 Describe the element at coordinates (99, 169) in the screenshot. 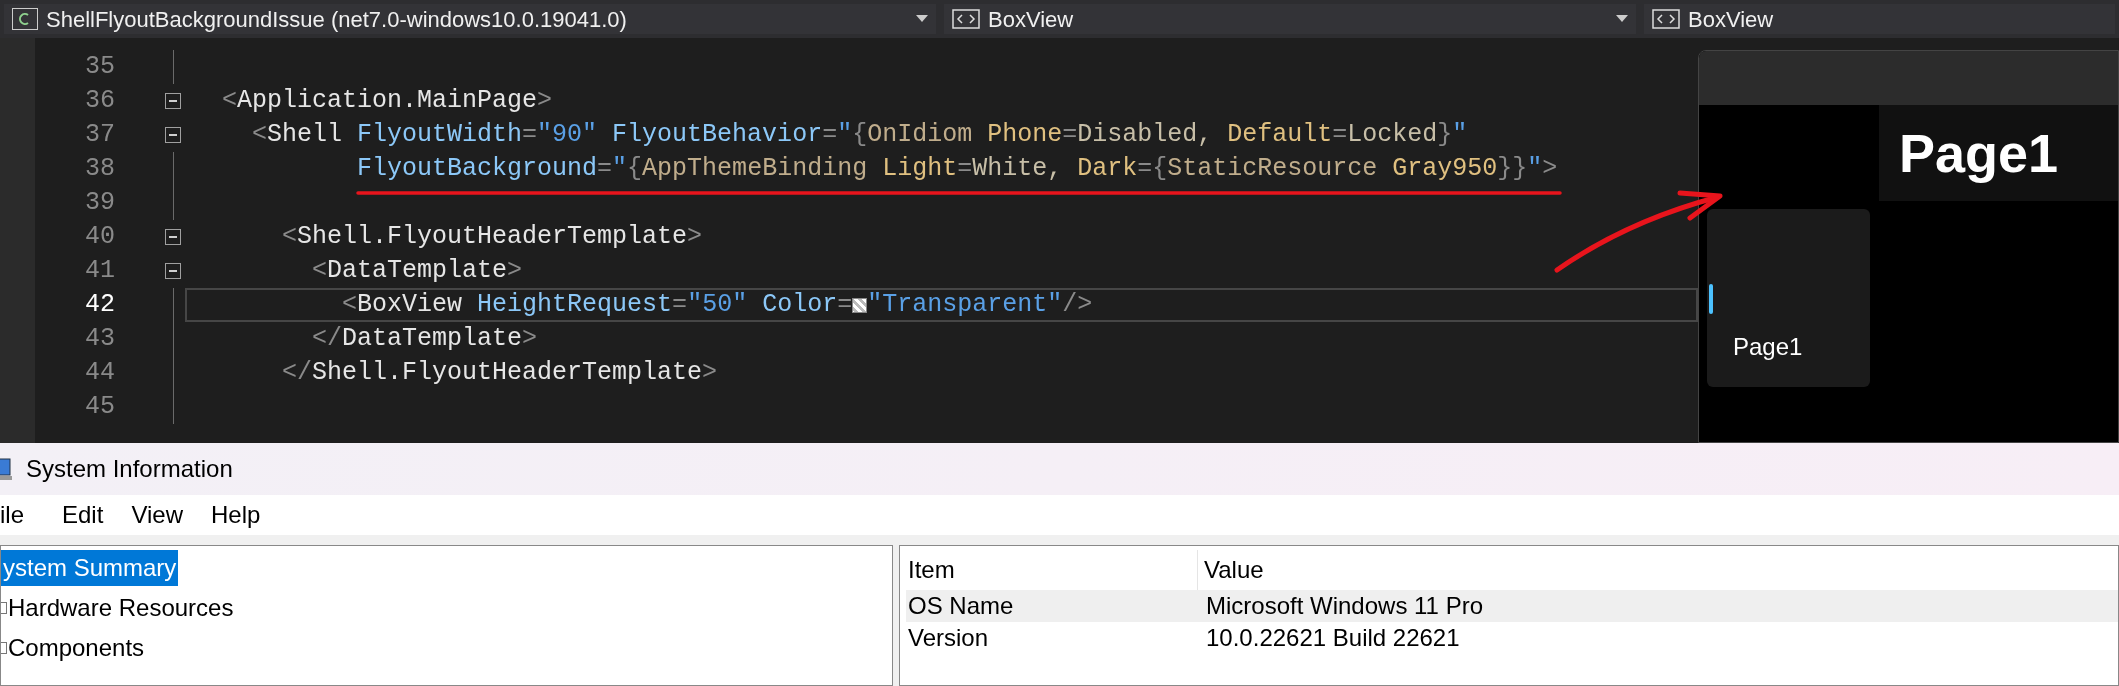

I see `line-number: 38` at that location.